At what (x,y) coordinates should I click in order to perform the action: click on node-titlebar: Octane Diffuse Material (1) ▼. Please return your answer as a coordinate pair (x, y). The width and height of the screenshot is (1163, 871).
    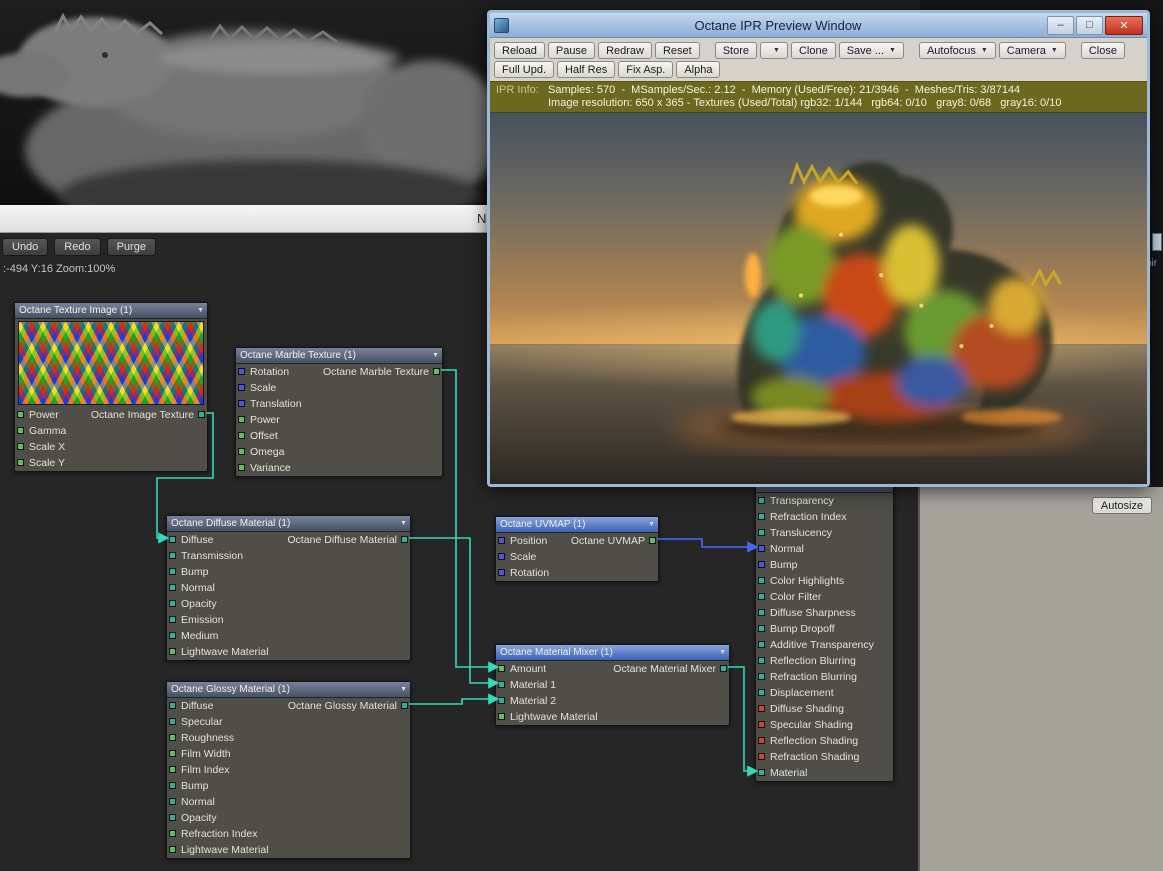
    Looking at the image, I should click on (288, 524).